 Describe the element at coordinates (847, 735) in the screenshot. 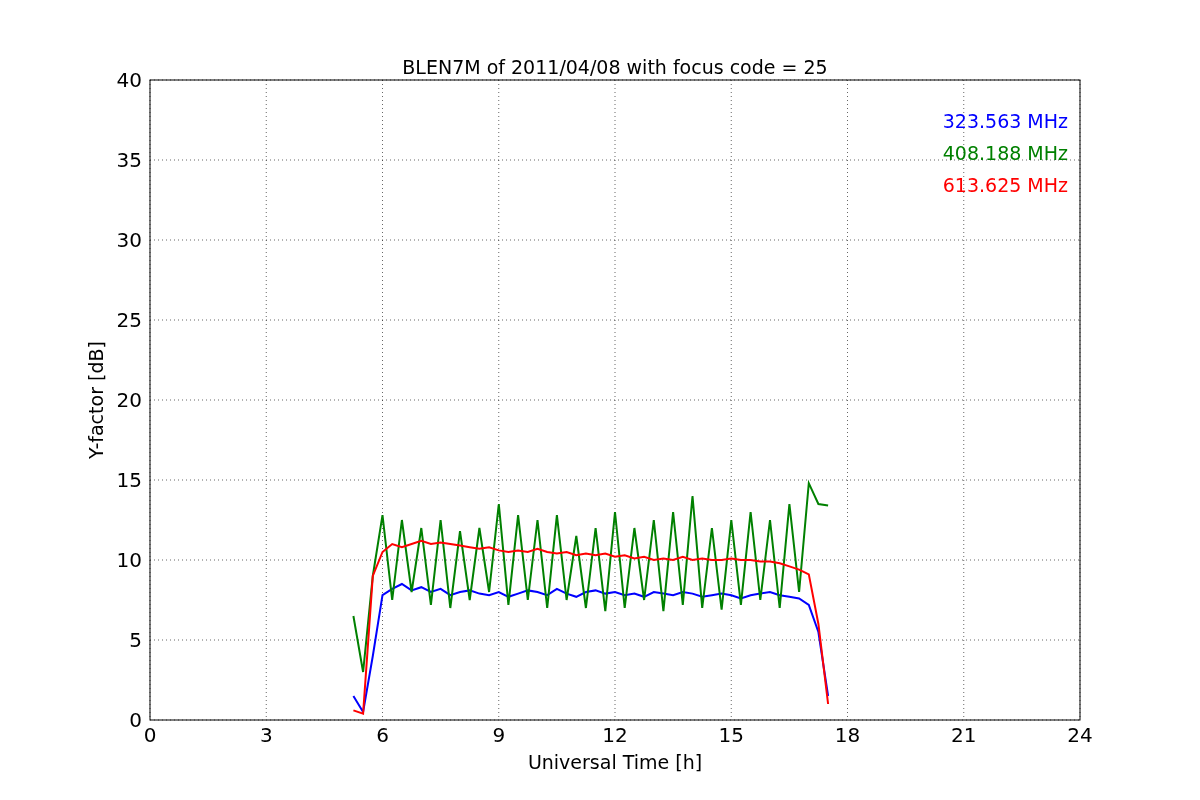

I see `x-tick-label: 18` at that location.